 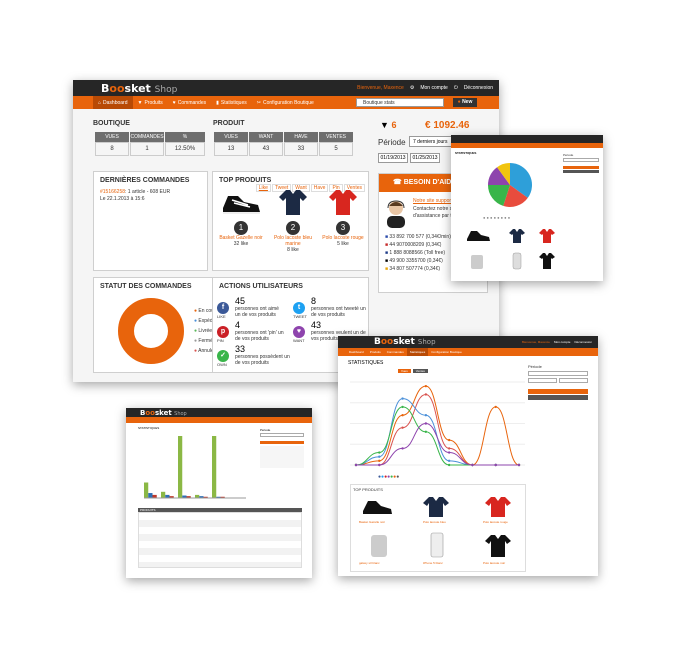 What do you see at coordinates (434, 88) in the screenshot?
I see `account-link: Mon compte` at bounding box center [434, 88].